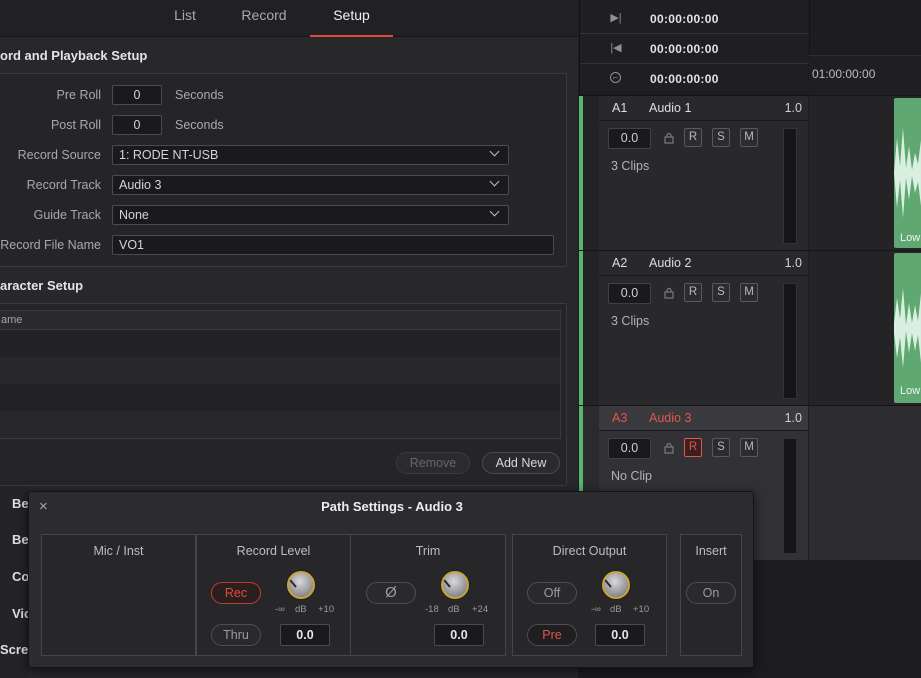 The image size is (921, 678). Describe the element at coordinates (236, 593) in the screenshot. I see `rec-button: Rec` at that location.